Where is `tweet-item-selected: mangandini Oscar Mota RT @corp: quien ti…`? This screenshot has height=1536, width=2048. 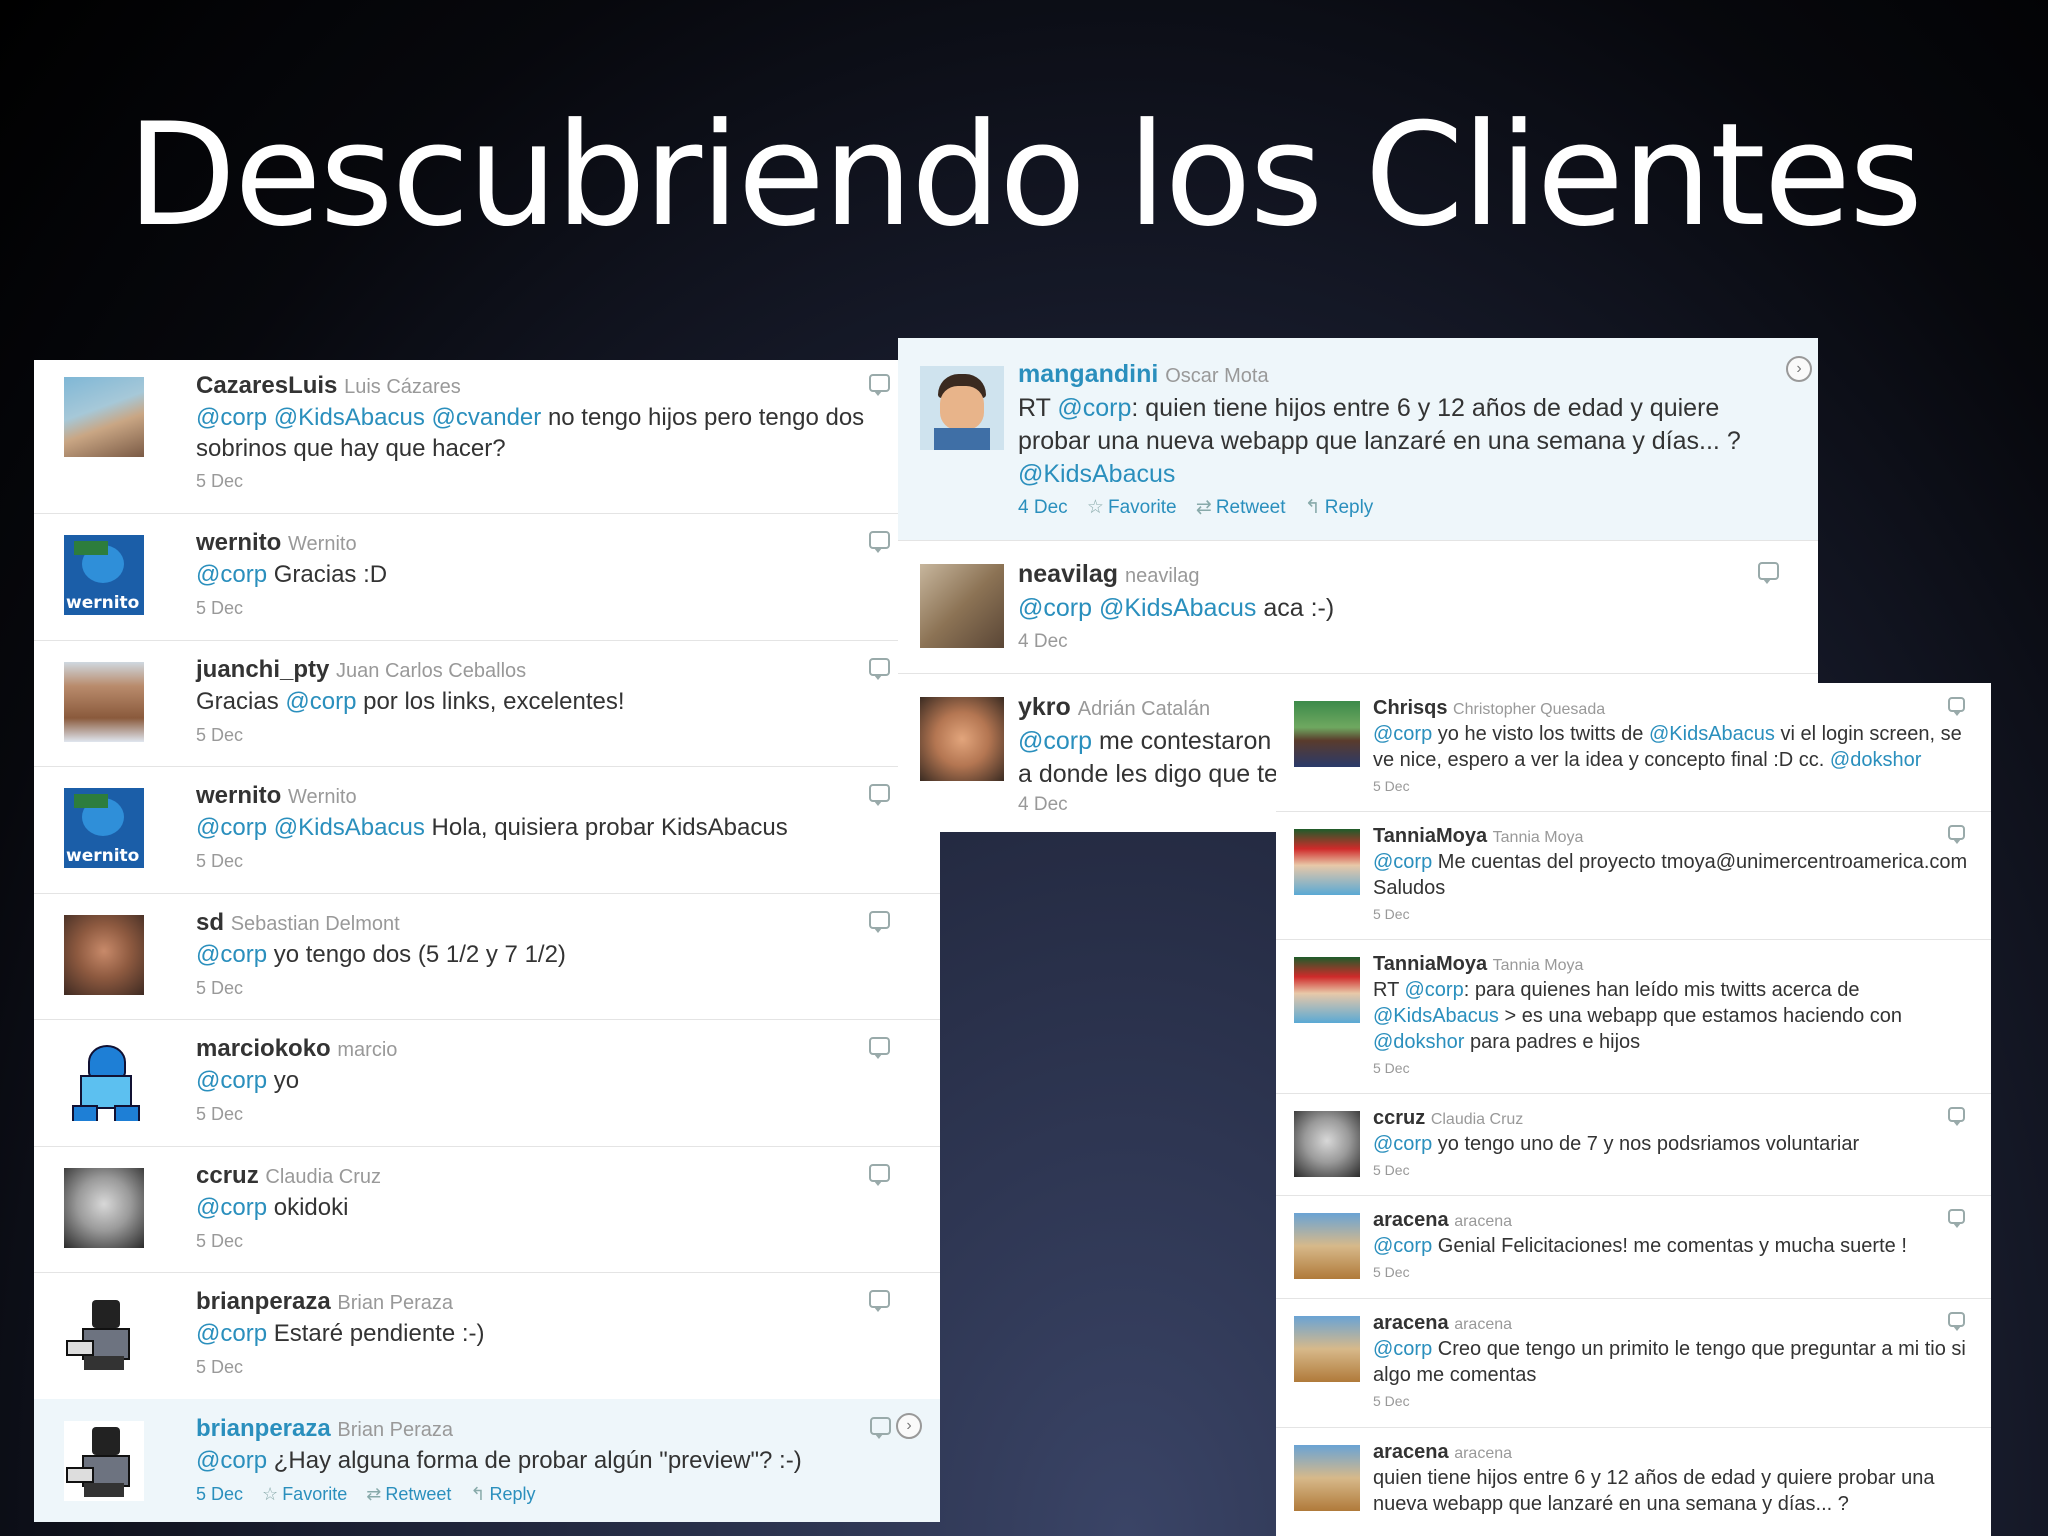
tweet-item-selected: mangandini Oscar Mota RT @corp: quien ti… is located at coordinates (1358, 439).